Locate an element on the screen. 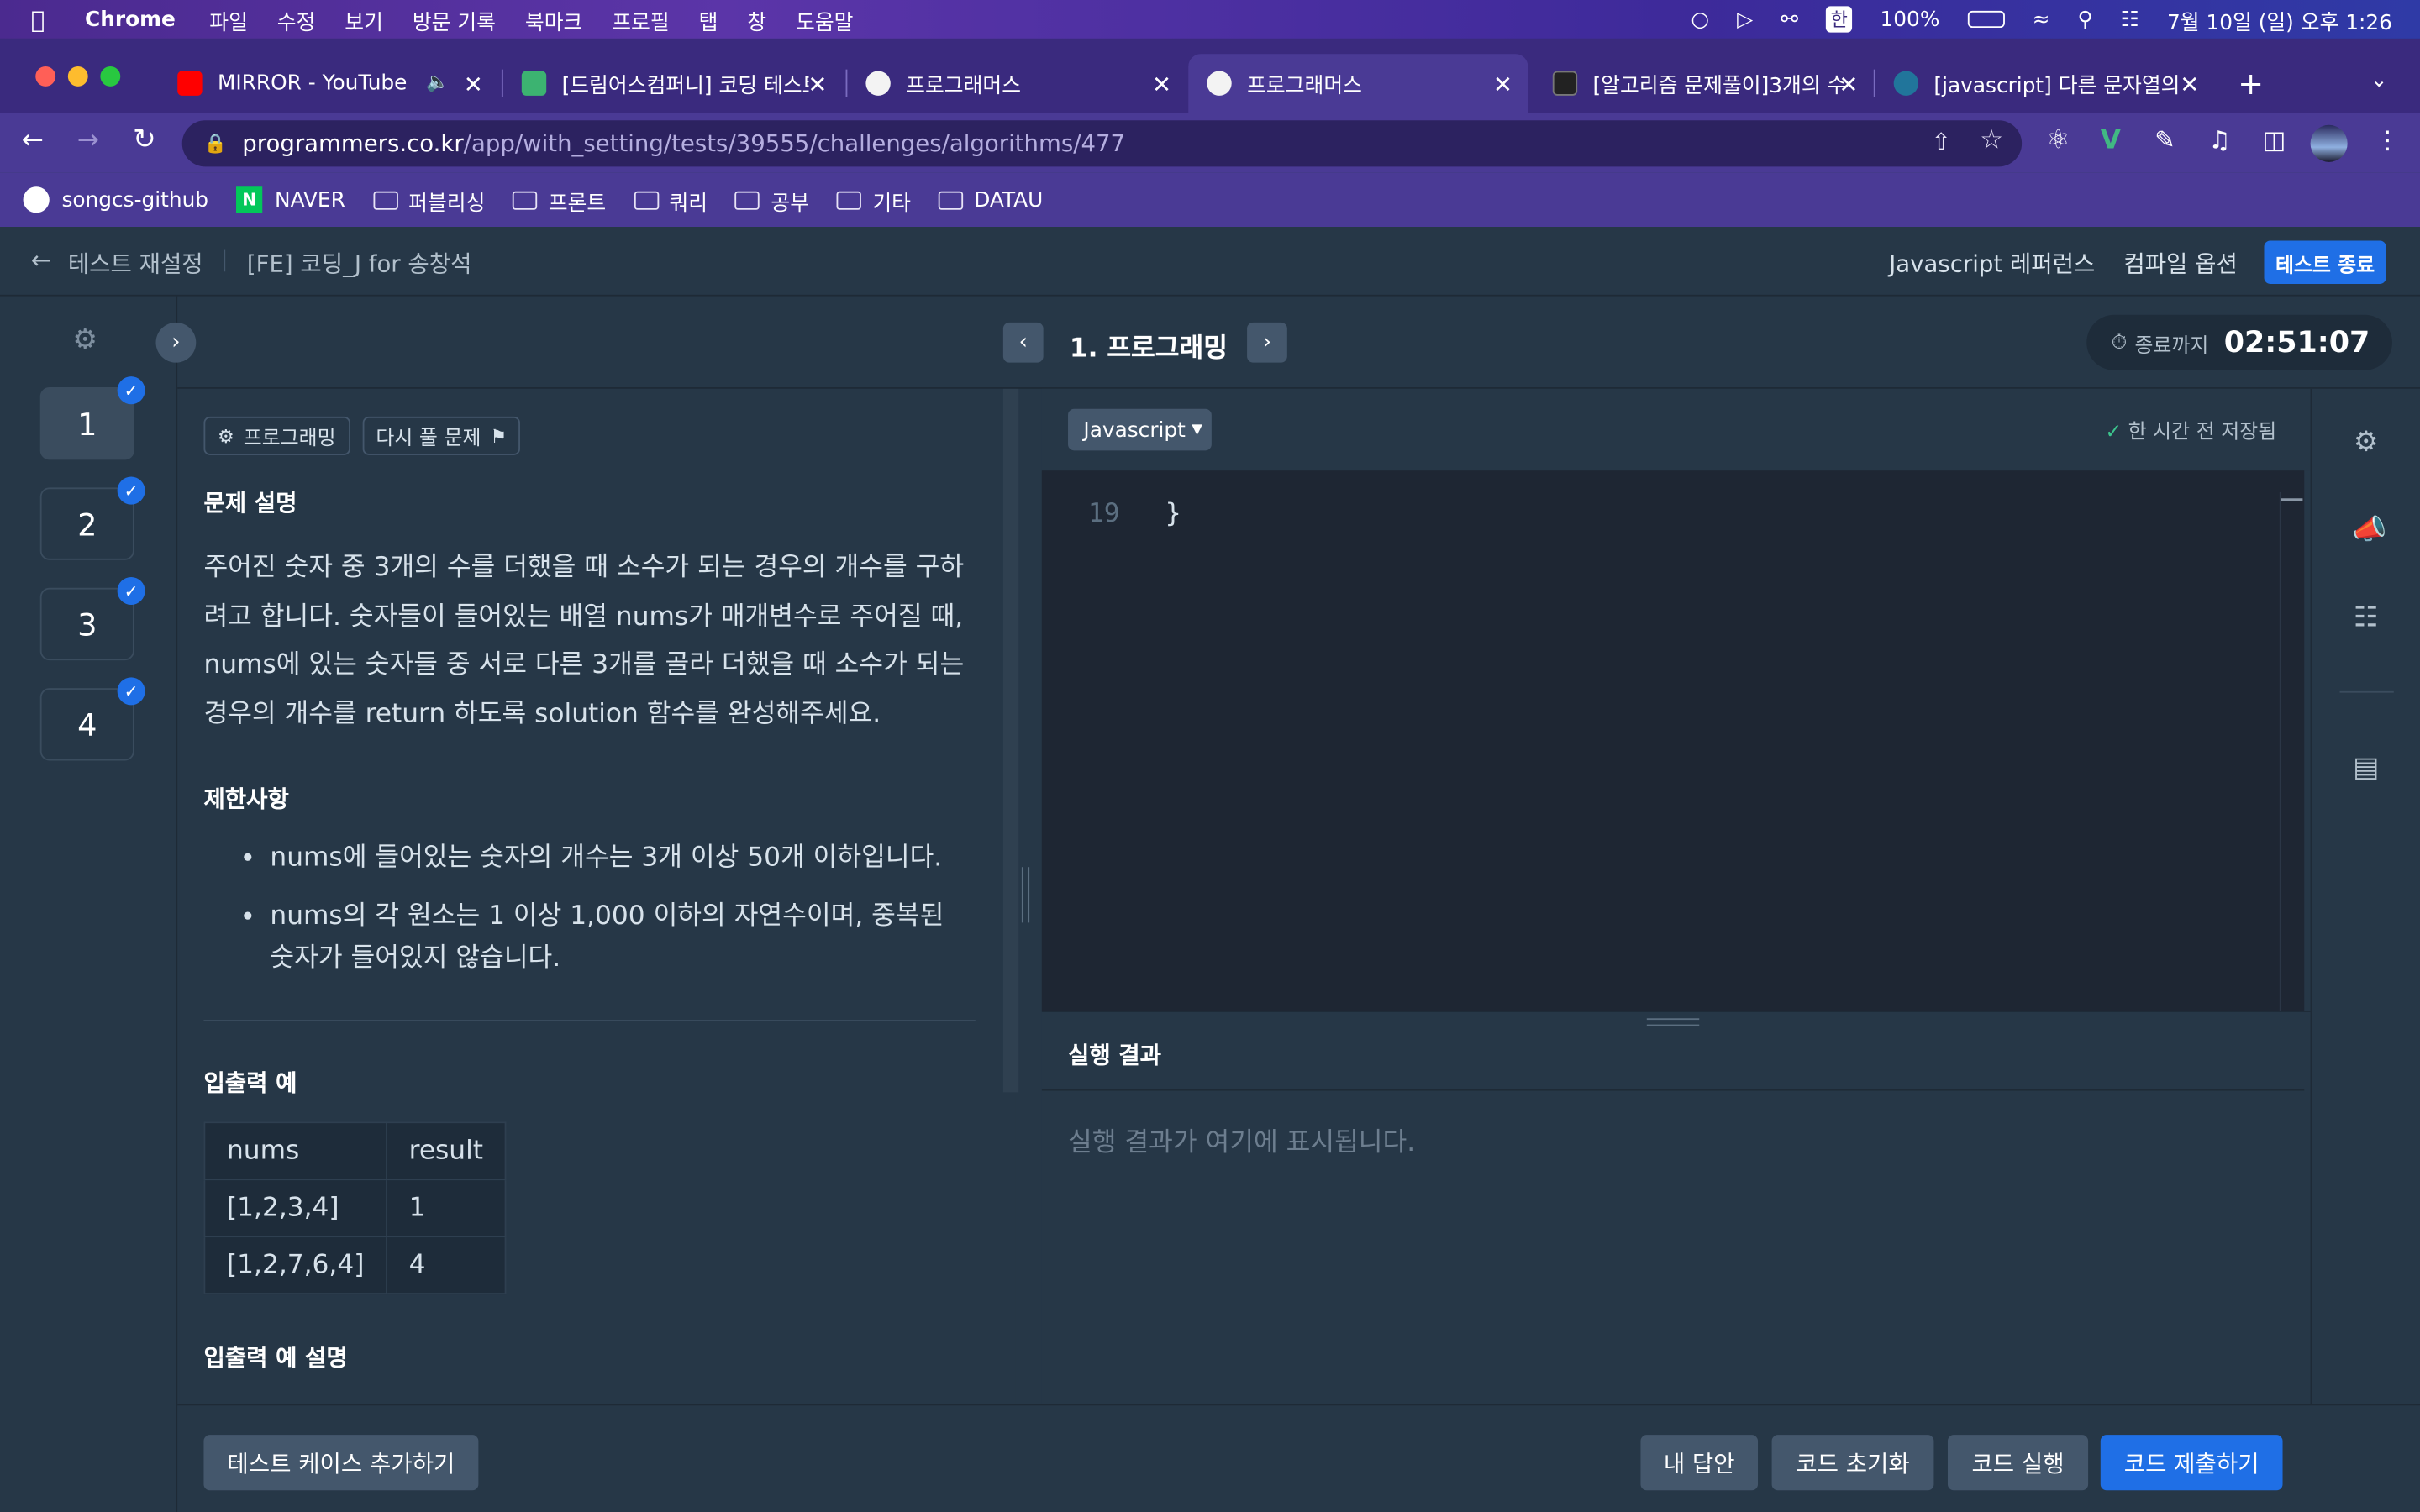 The image size is (2420, 1512). add-testcase-button: 테스트 케이스 추가하기 is located at coordinates (341, 1463).